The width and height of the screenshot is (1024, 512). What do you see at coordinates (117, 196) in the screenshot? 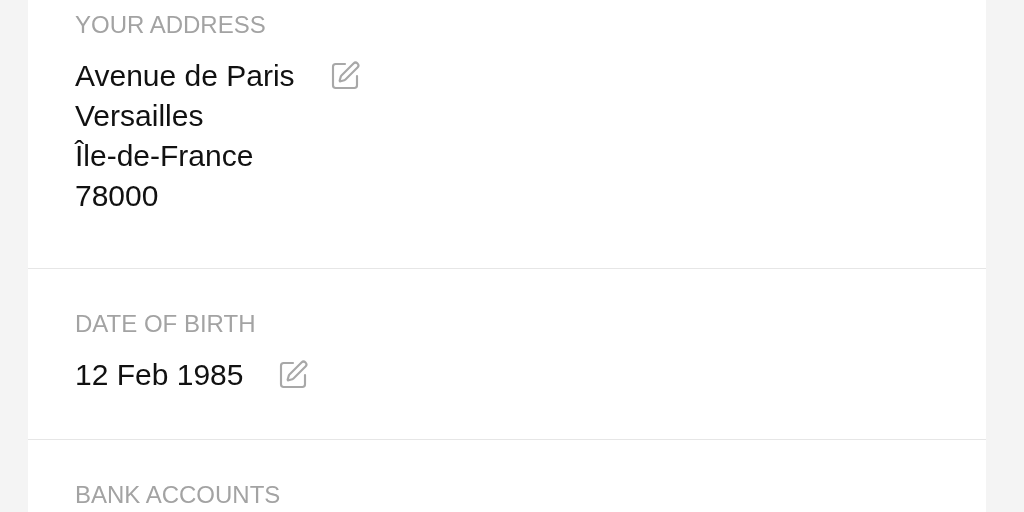
I see `field-value: 78000` at bounding box center [117, 196].